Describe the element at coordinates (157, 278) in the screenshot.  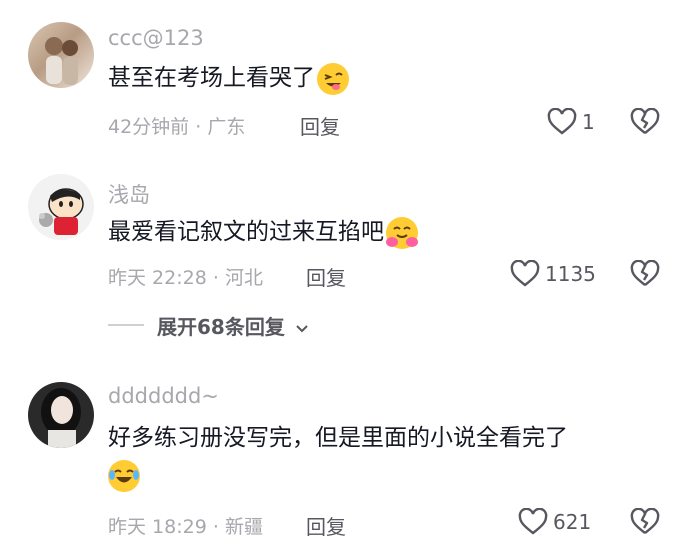
I see `timestamp: 昨天 22:28` at that location.